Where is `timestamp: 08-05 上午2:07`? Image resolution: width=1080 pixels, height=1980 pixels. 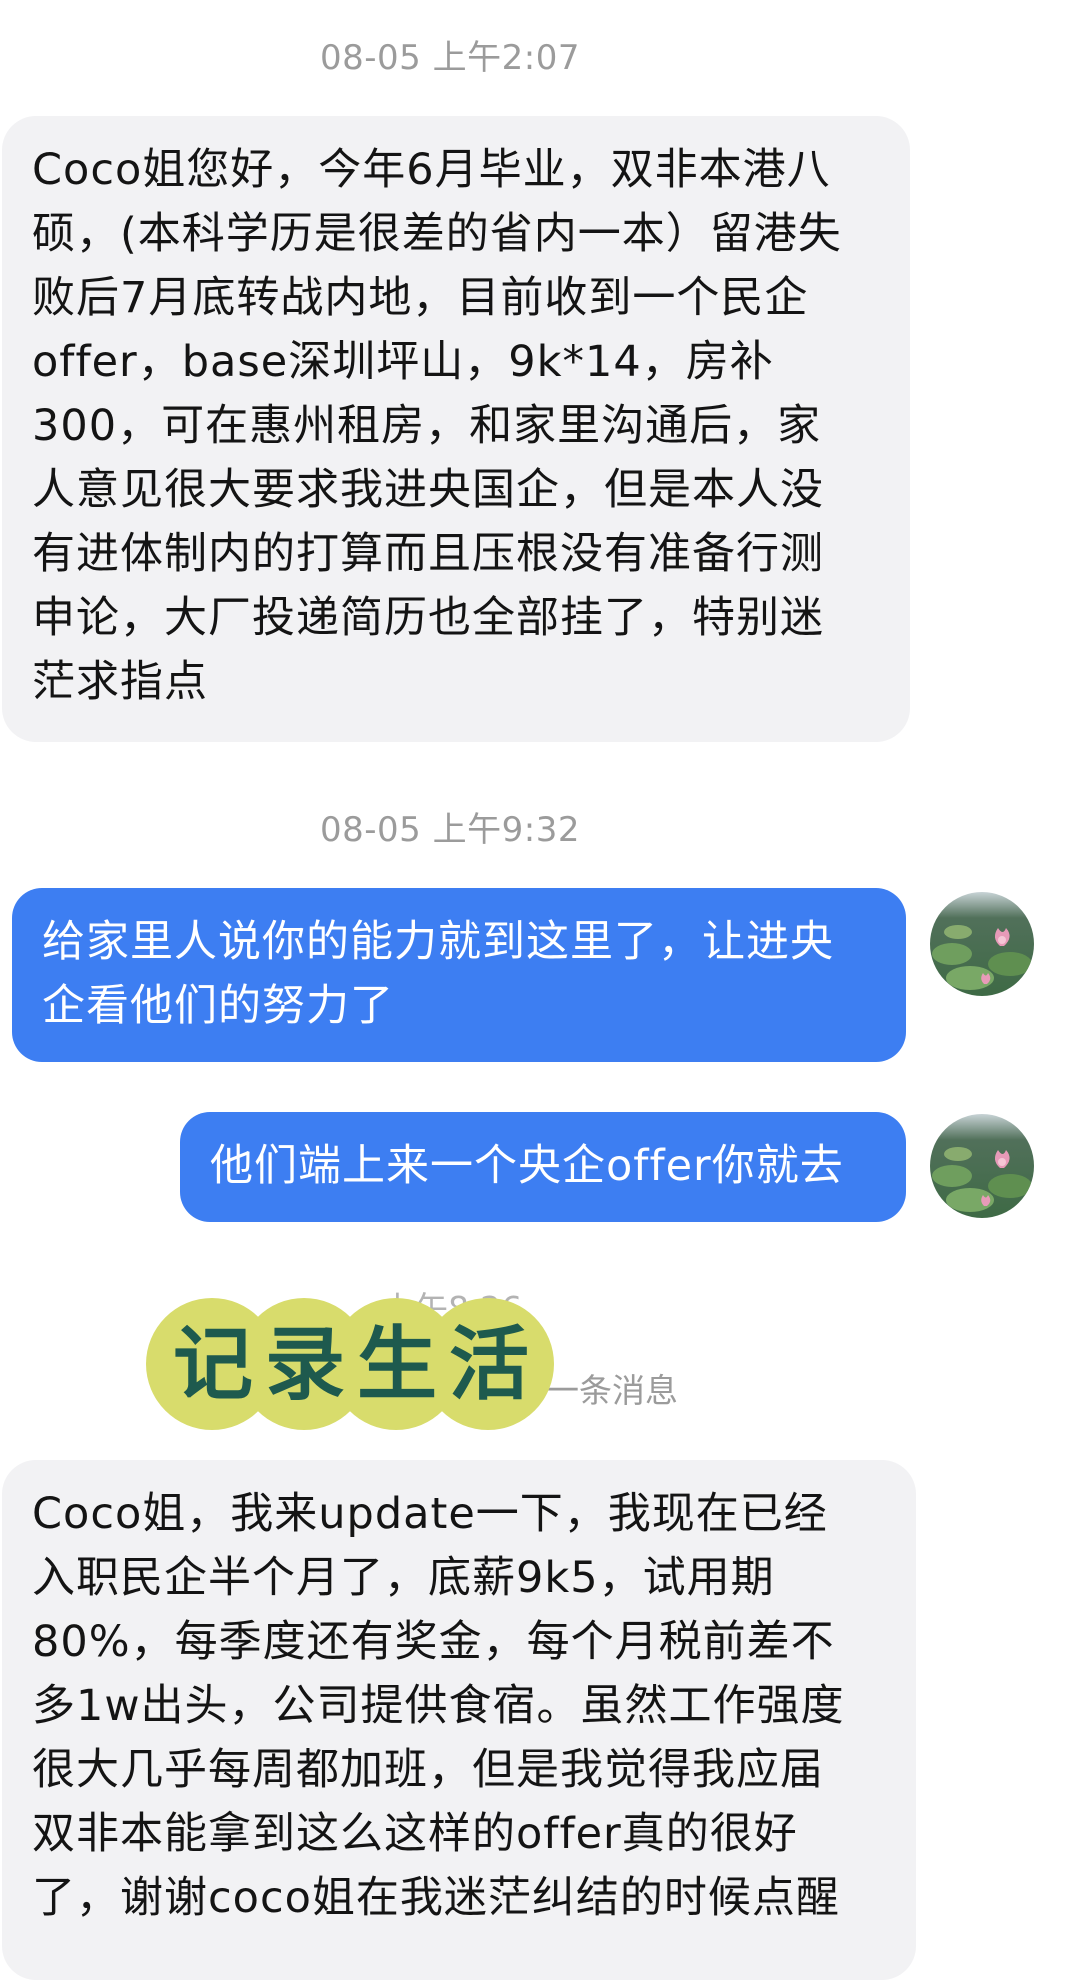
timestamp: 08-05 上午2:07 is located at coordinates (450, 58).